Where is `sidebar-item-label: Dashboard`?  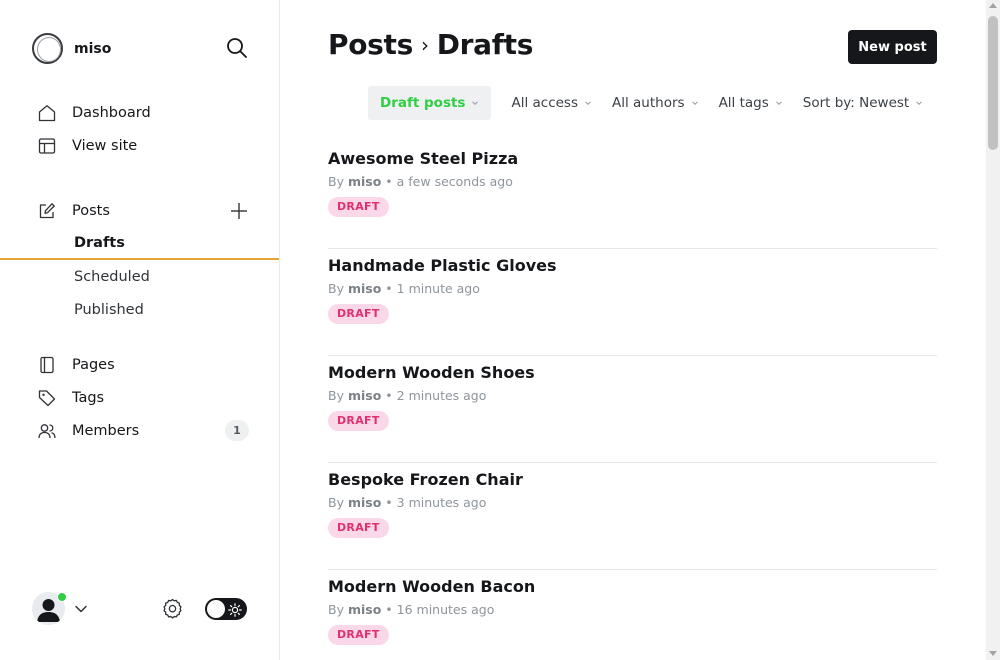 sidebar-item-label: Dashboard is located at coordinates (111, 112).